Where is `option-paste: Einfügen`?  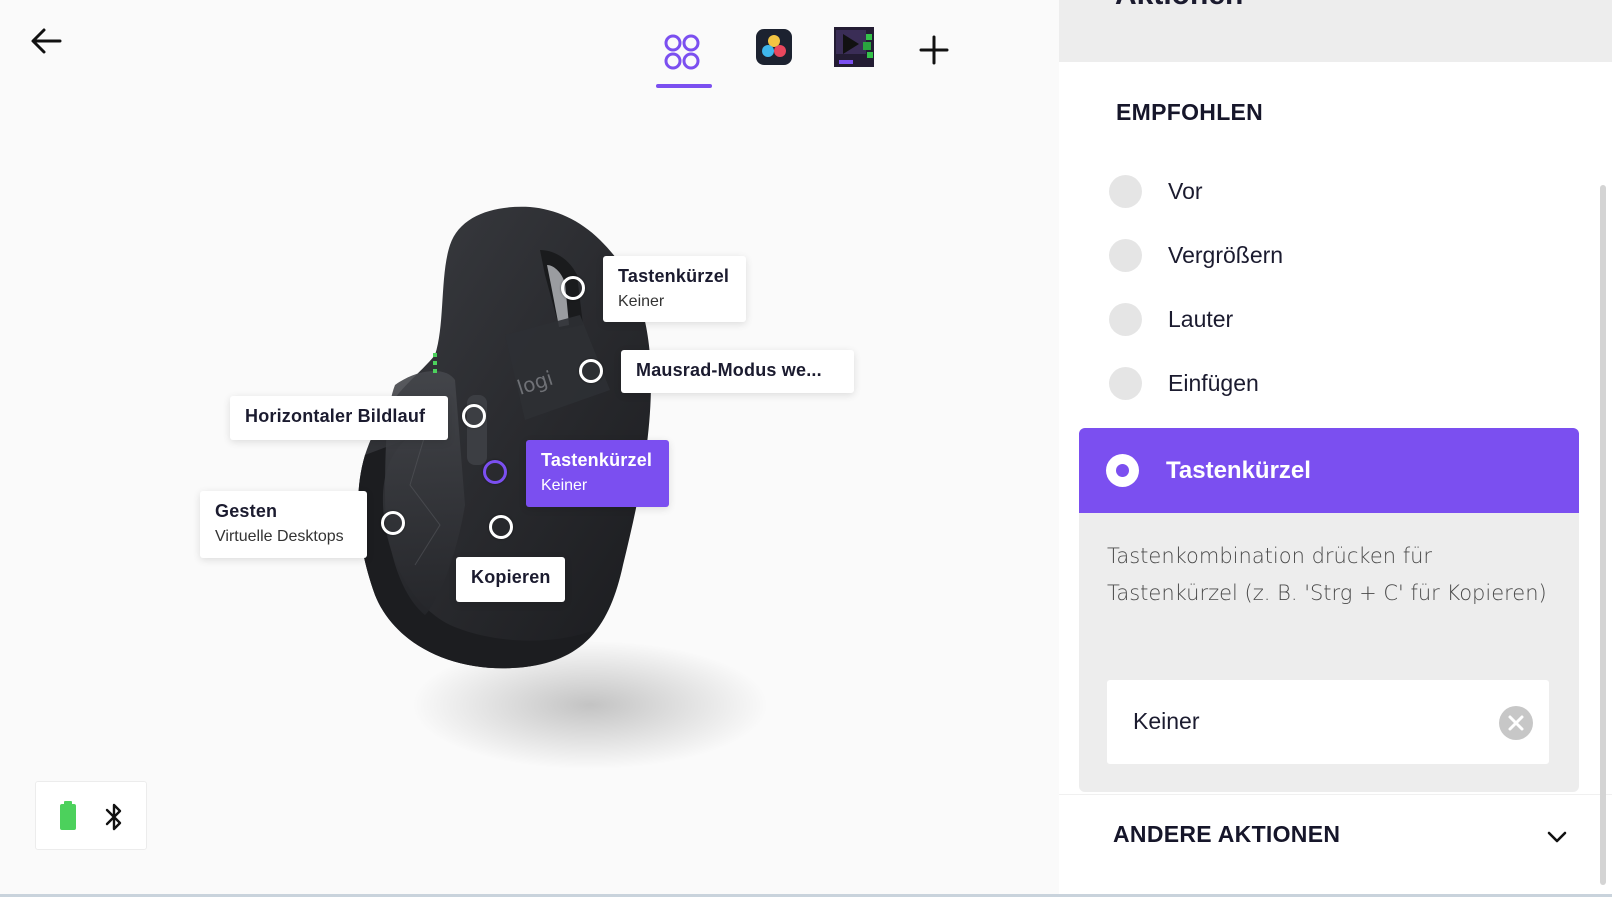 option-paste: Einfügen is located at coordinates (1334, 383).